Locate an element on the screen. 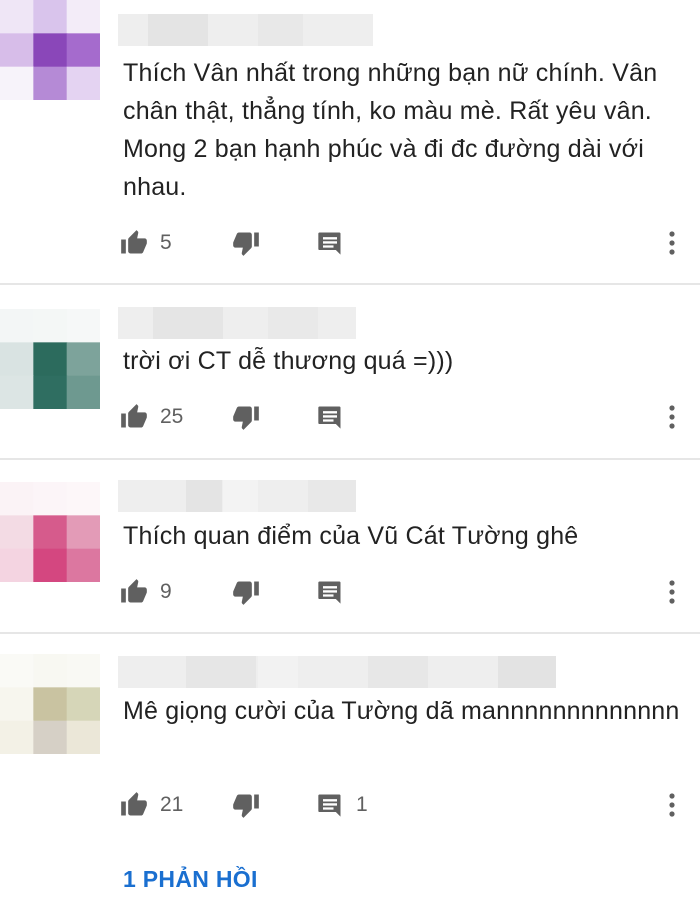 This screenshot has width=700, height=911. comment-actions: 21 1 is located at coordinates (405, 805).